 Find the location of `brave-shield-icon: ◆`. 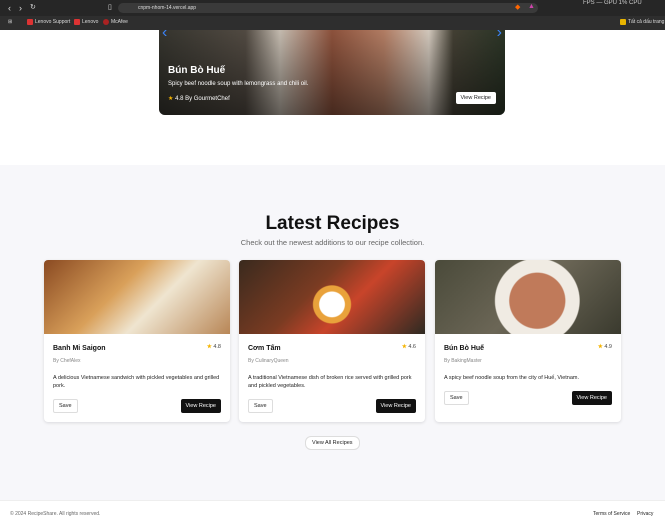

brave-shield-icon: ◆ is located at coordinates (517, 7).